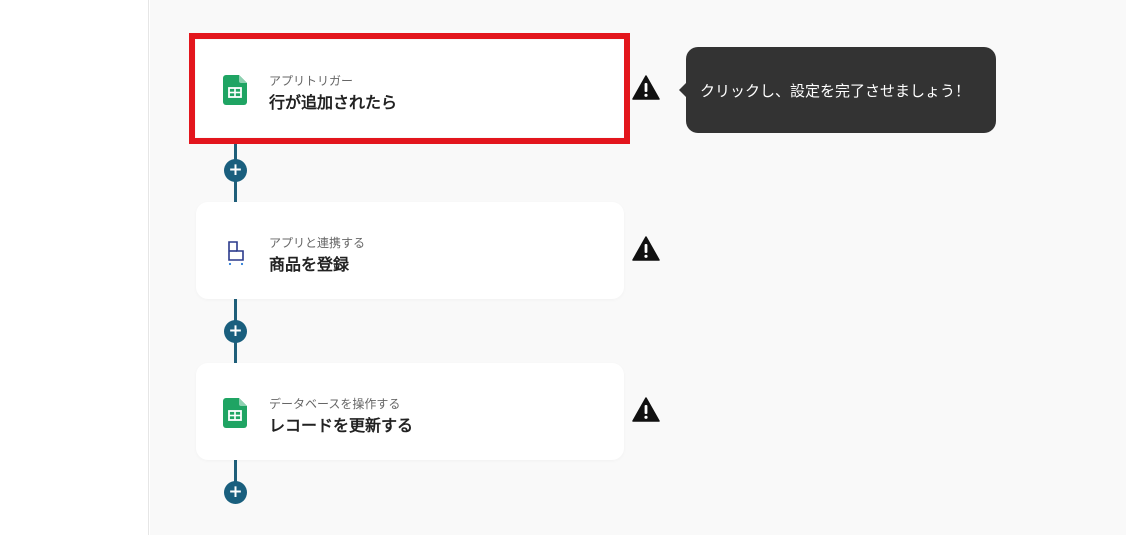  Describe the element at coordinates (317, 243) in the screenshot. I see `step-subtitle: アプリと連携する` at that location.